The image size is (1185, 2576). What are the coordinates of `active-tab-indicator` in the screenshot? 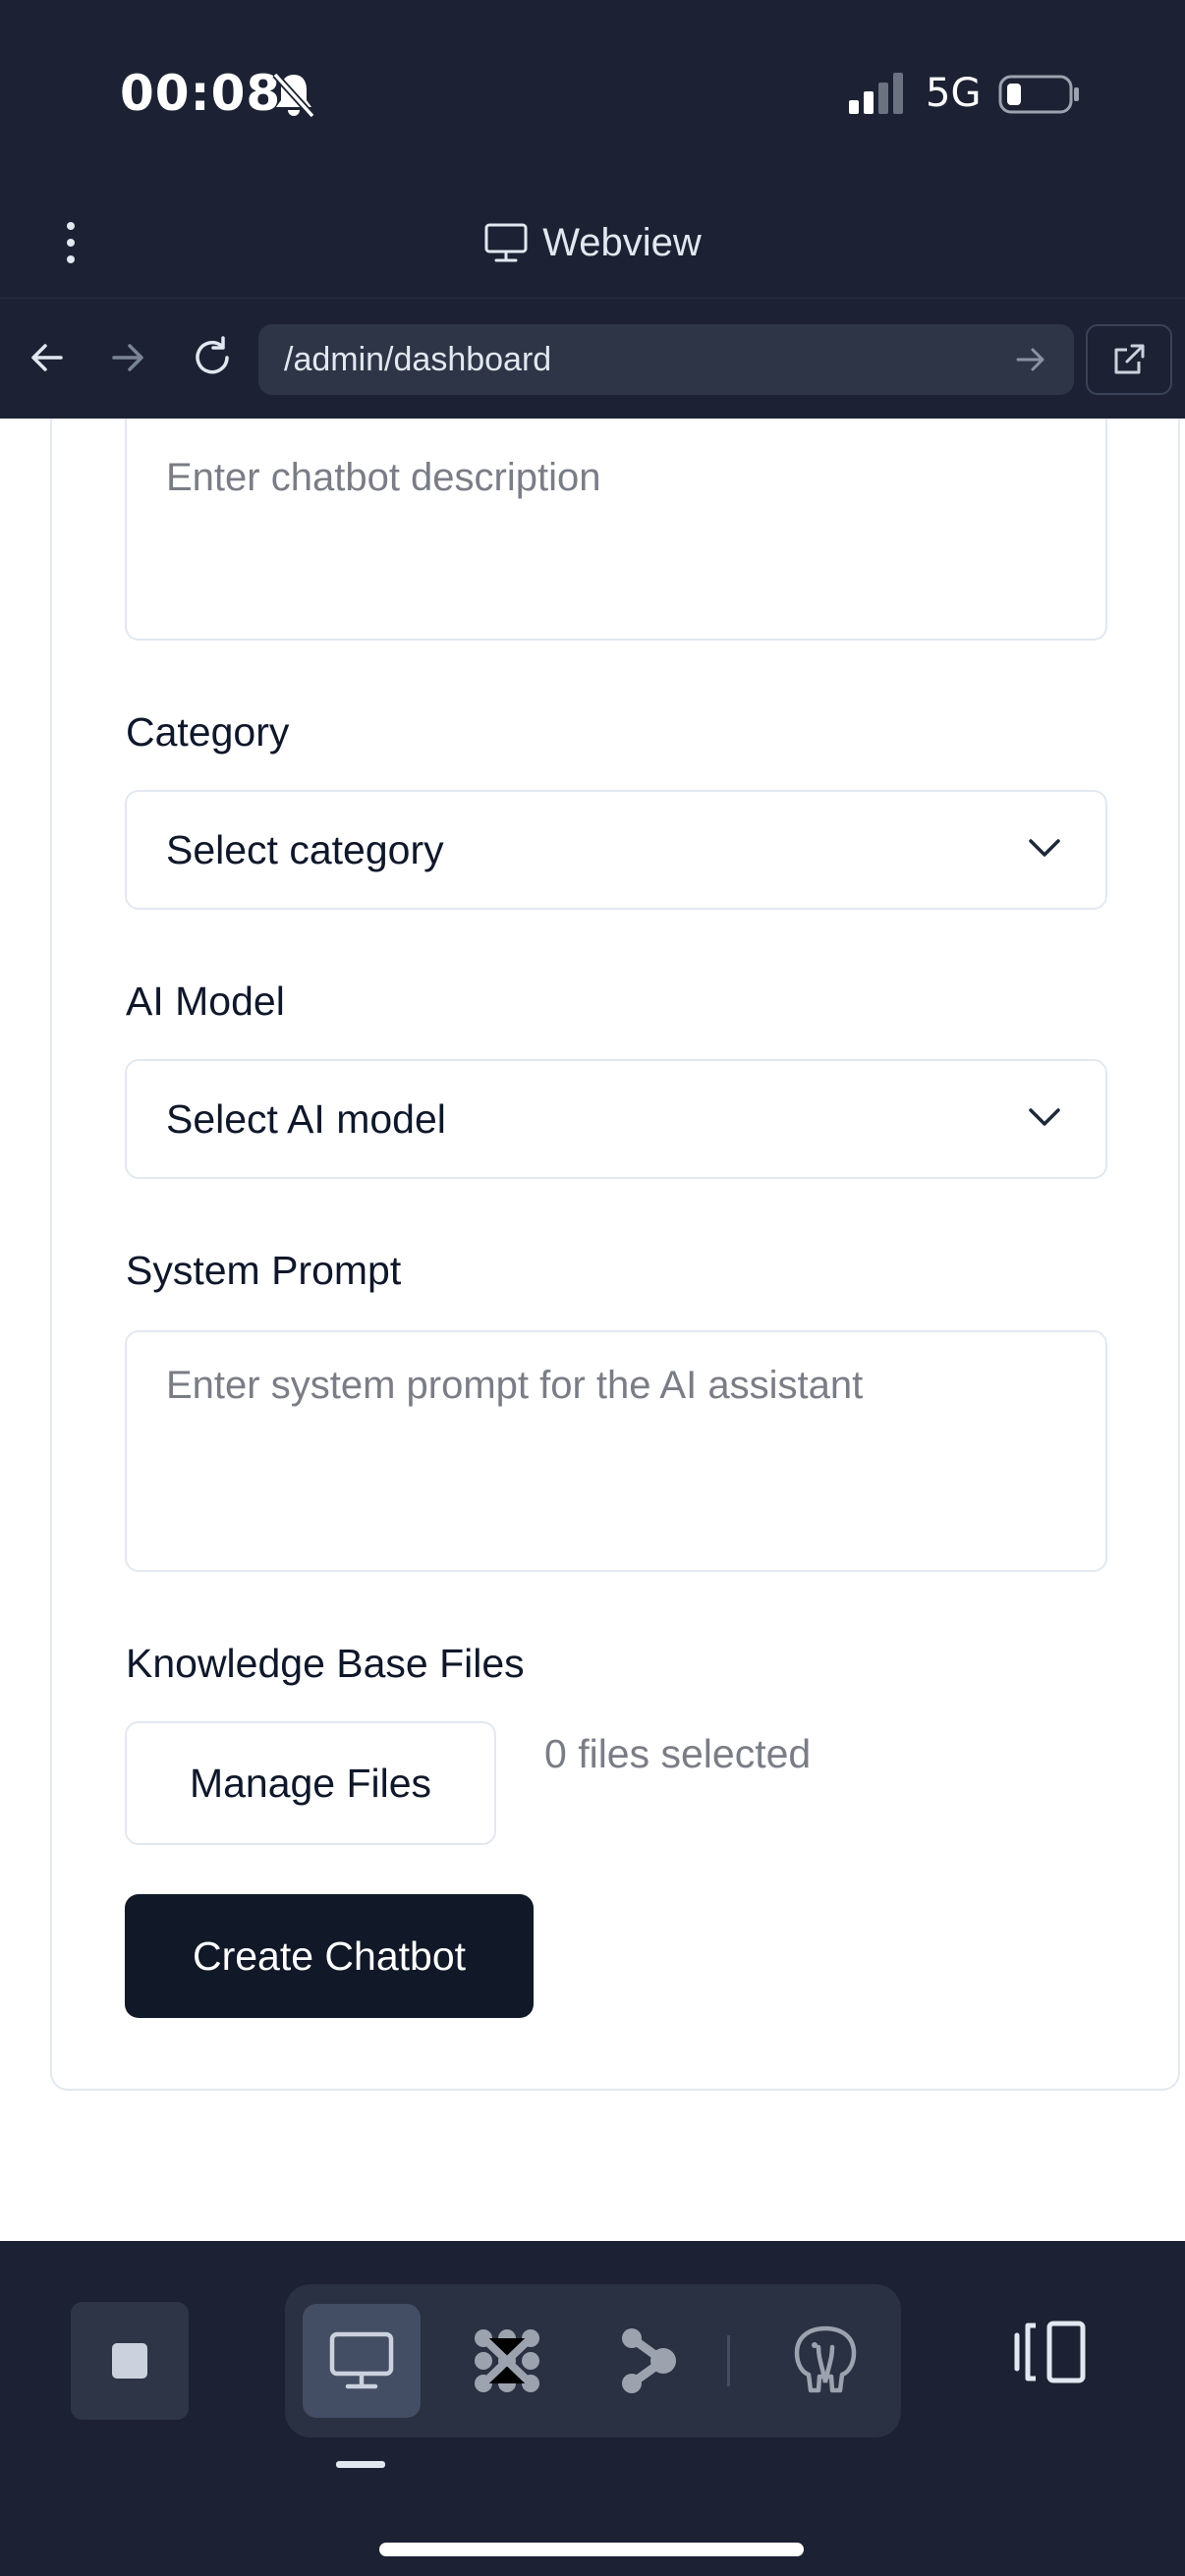 It's located at (361, 2464).